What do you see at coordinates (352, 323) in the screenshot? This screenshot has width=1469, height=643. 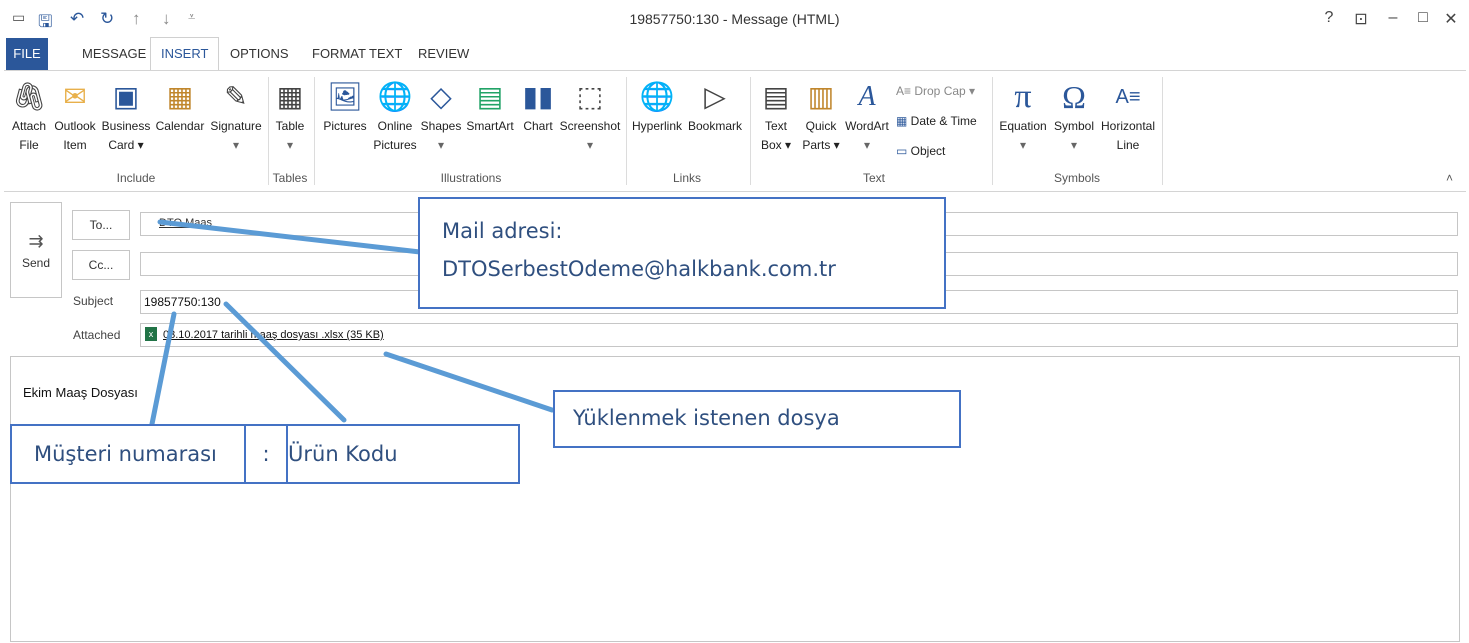 I see `annotation-lines` at bounding box center [352, 323].